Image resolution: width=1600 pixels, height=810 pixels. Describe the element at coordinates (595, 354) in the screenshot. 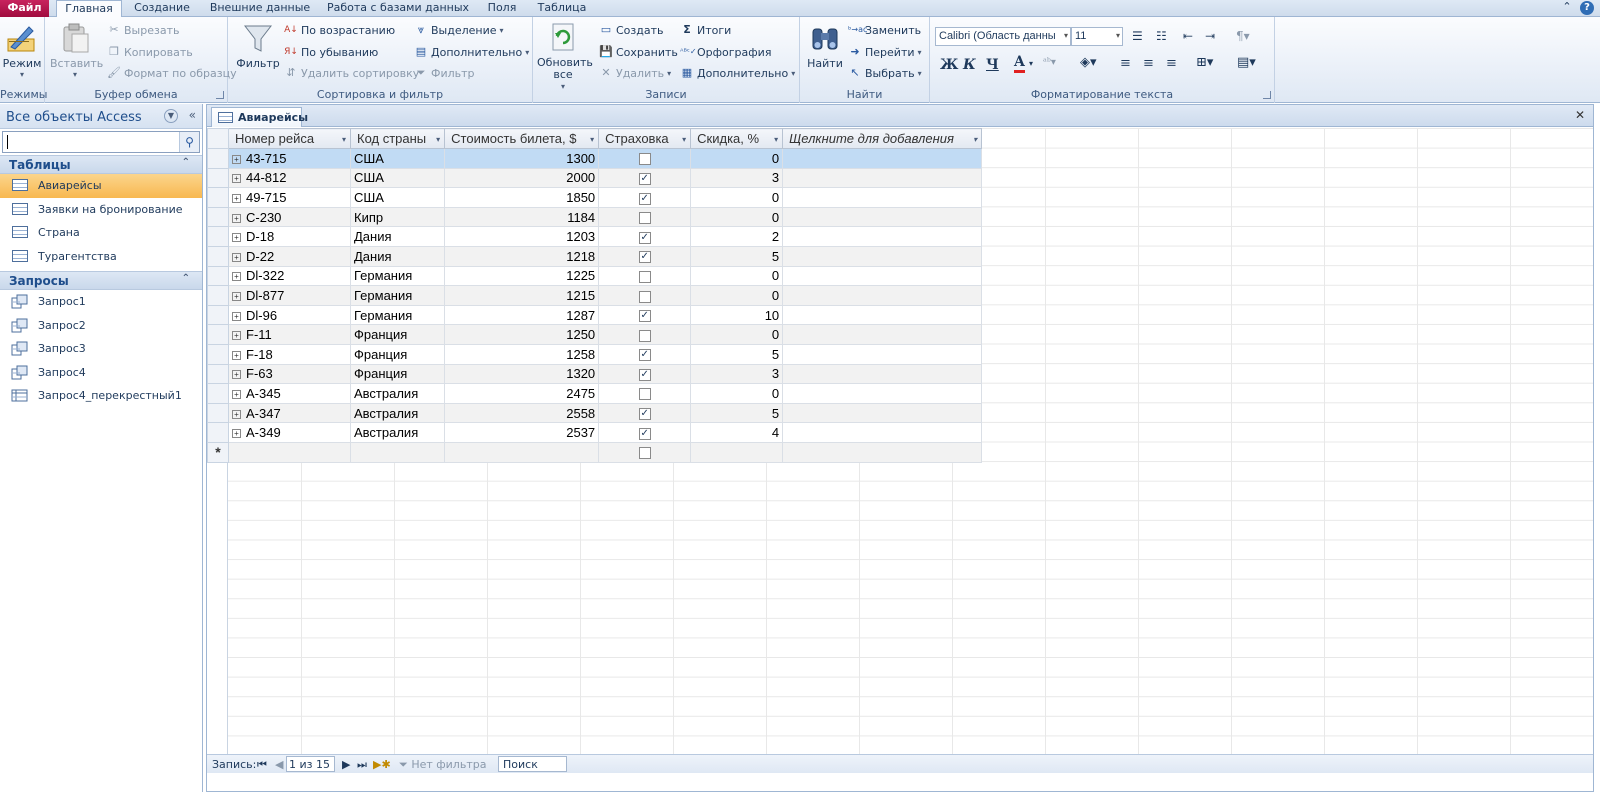

I see `table-row: + F-18 Франция 1258 ✓ 5` at that location.